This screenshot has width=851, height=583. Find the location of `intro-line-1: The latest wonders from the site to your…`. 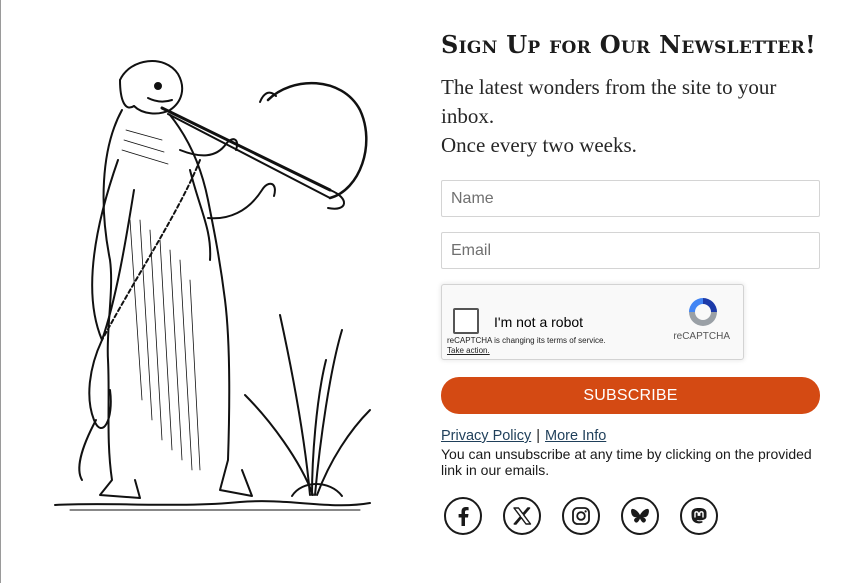

intro-line-1: The latest wonders from the site to your… is located at coordinates (609, 101).